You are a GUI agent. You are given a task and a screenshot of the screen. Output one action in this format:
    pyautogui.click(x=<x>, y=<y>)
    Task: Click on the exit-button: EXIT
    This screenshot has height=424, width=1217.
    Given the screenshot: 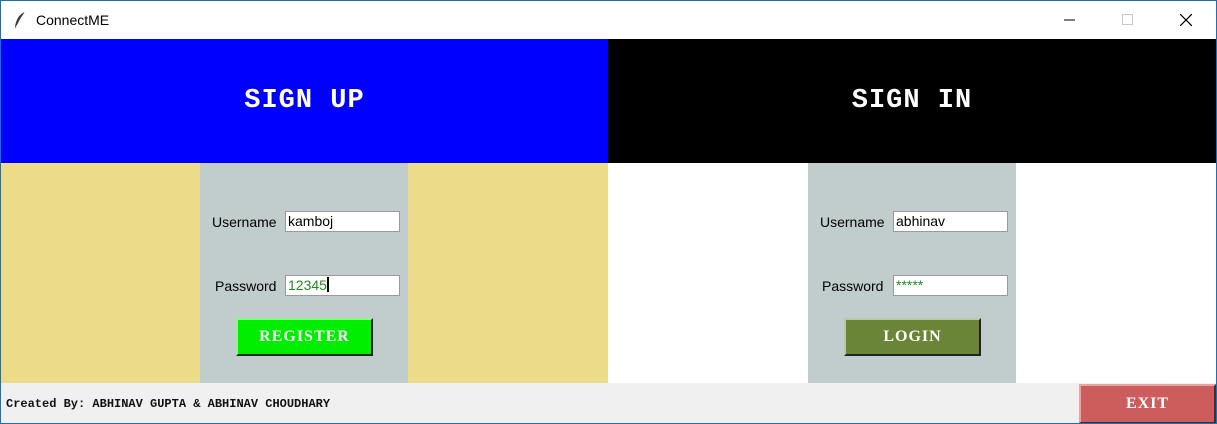 What is the action you would take?
    pyautogui.click(x=1147, y=403)
    